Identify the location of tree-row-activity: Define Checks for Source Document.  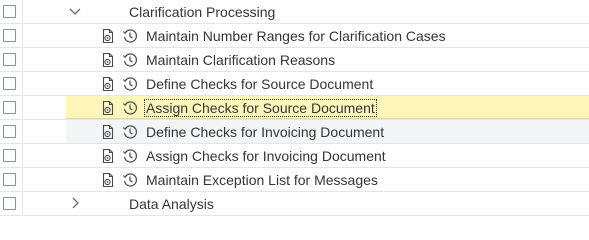
(294, 84).